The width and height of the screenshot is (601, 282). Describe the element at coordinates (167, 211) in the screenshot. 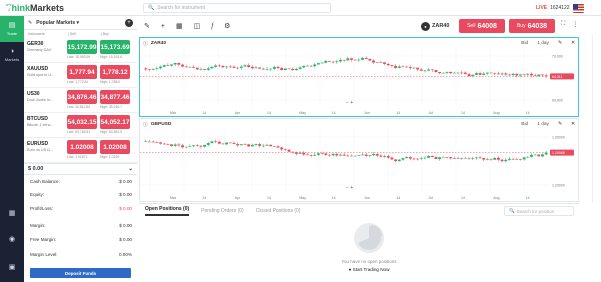

I see `tab-open-positions: Open Positions (0)` at that location.